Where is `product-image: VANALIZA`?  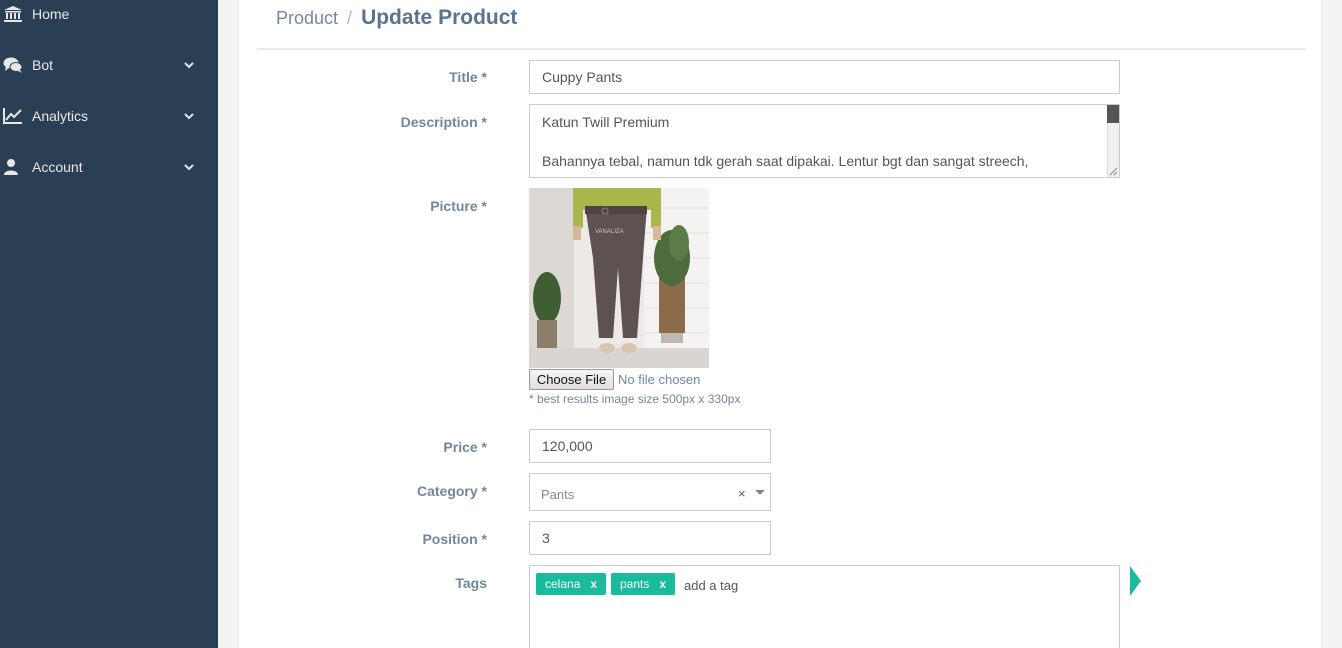 product-image: VANALIZA is located at coordinates (619, 278).